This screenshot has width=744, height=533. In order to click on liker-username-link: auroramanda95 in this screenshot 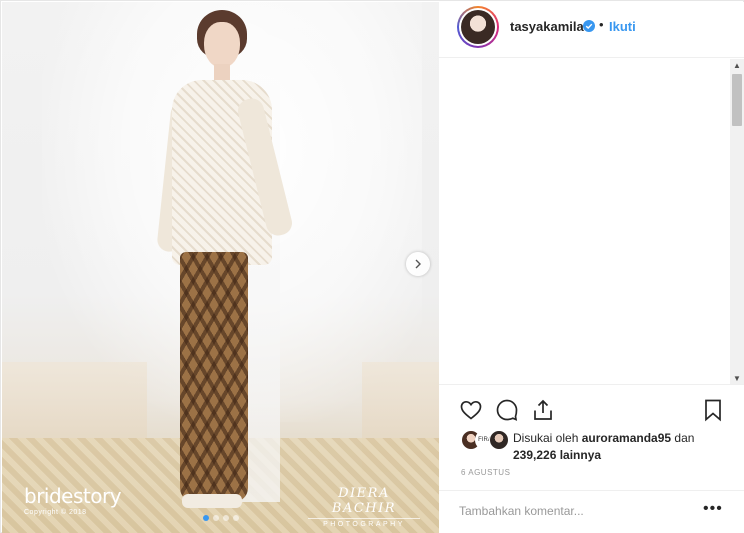, I will do `click(626, 438)`.